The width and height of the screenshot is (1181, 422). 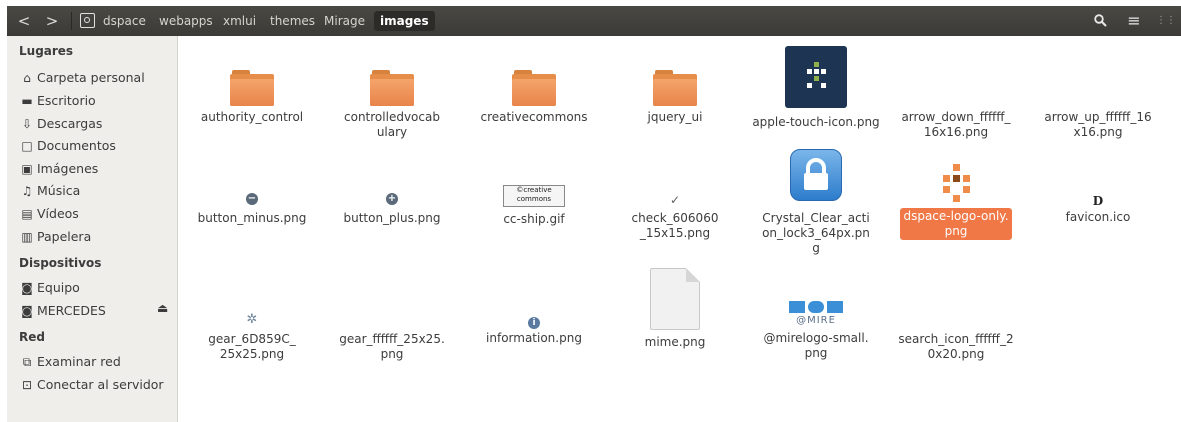 What do you see at coordinates (27, 214) in the screenshot?
I see `film-icon: ▤` at bounding box center [27, 214].